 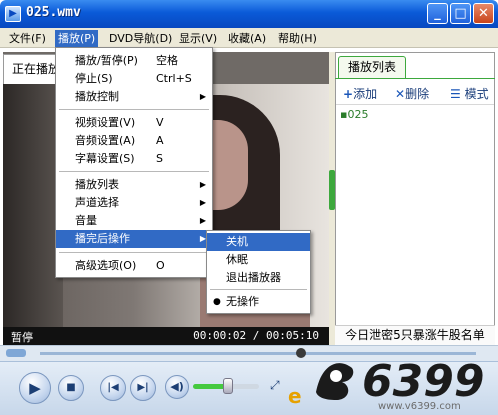 I want to click on seek-knob, so click(x=301, y=353).